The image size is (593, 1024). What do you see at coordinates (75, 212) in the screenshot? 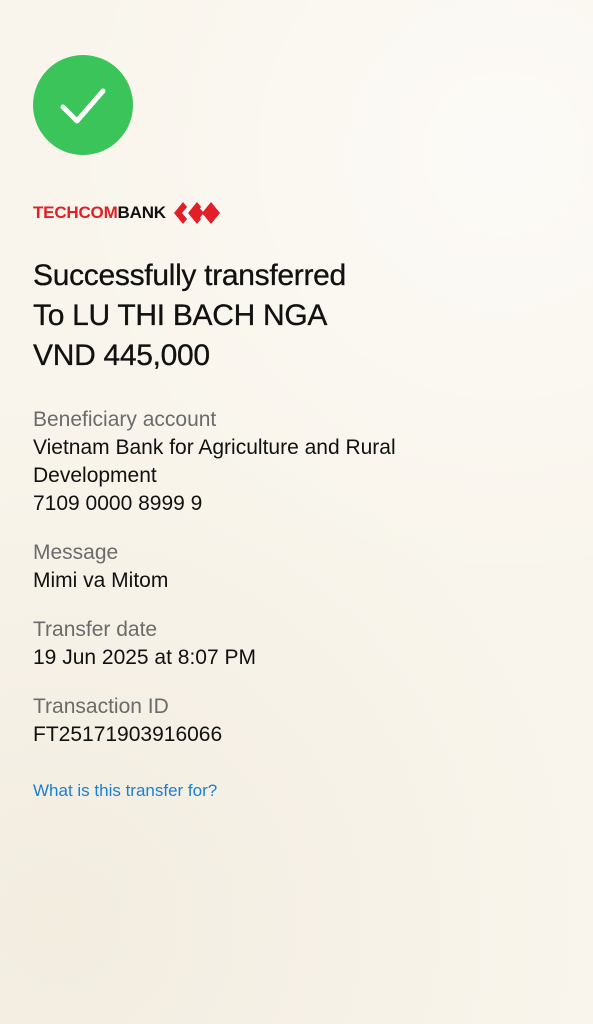
I see `bank-name-part1: TECHCOM` at bounding box center [75, 212].